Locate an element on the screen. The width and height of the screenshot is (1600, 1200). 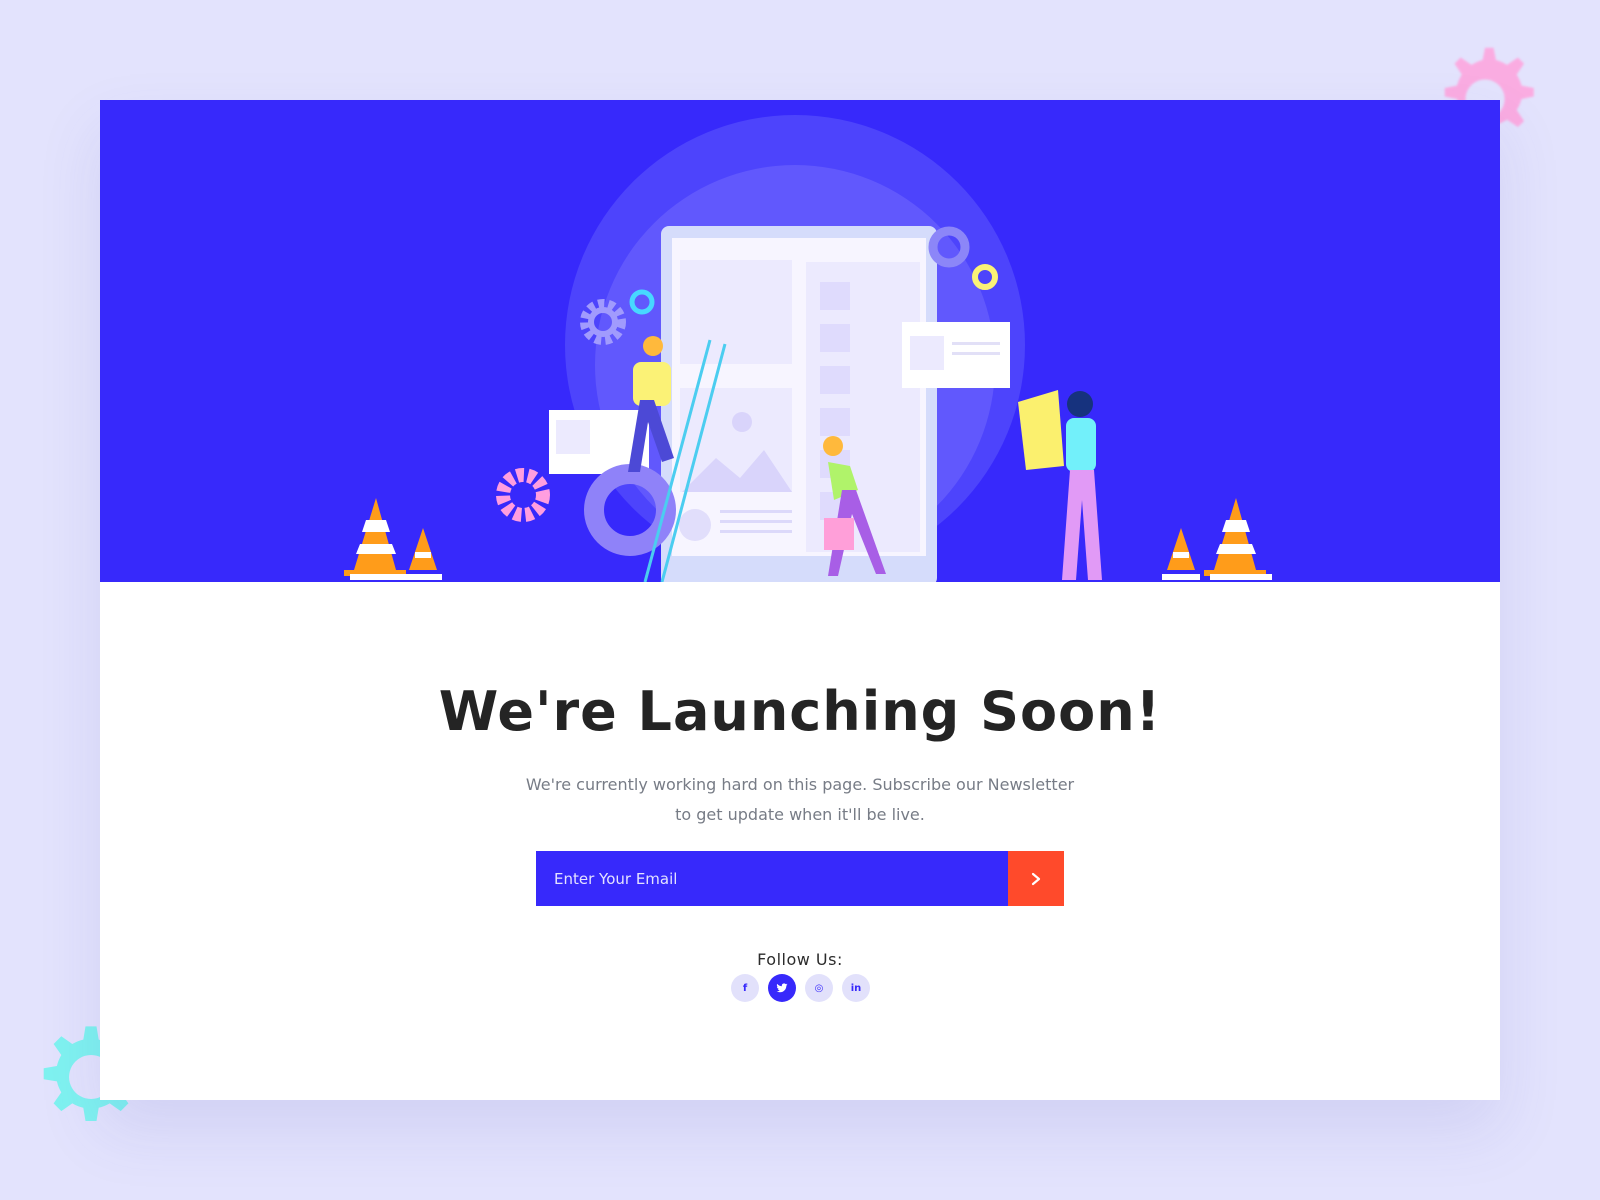
gear-icon is located at coordinates (523, 495).